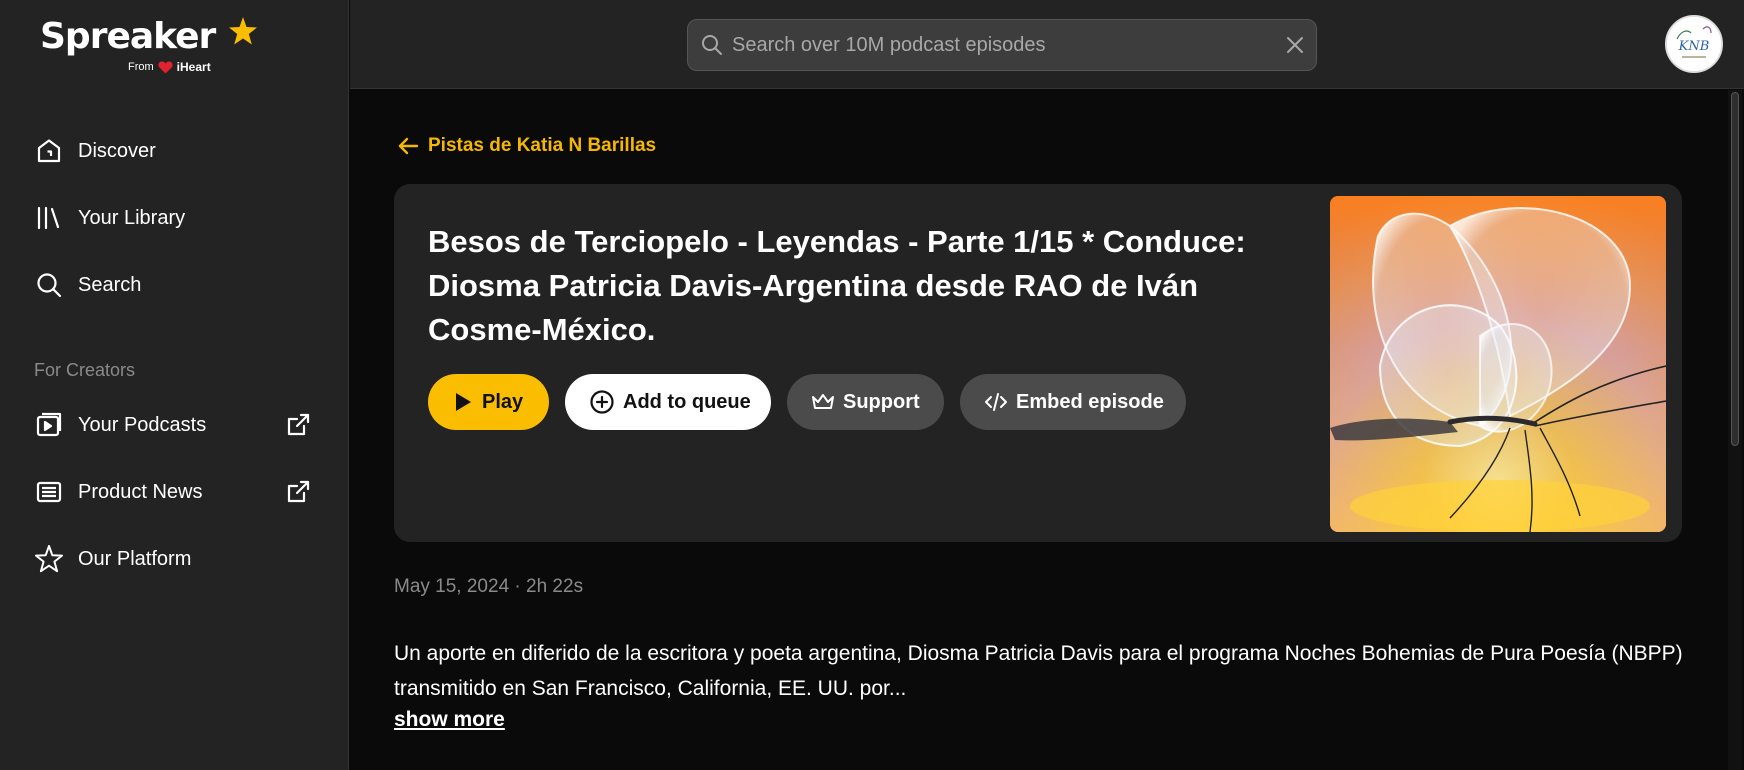  Describe the element at coordinates (992, 45) in the screenshot. I see `search-input` at that location.